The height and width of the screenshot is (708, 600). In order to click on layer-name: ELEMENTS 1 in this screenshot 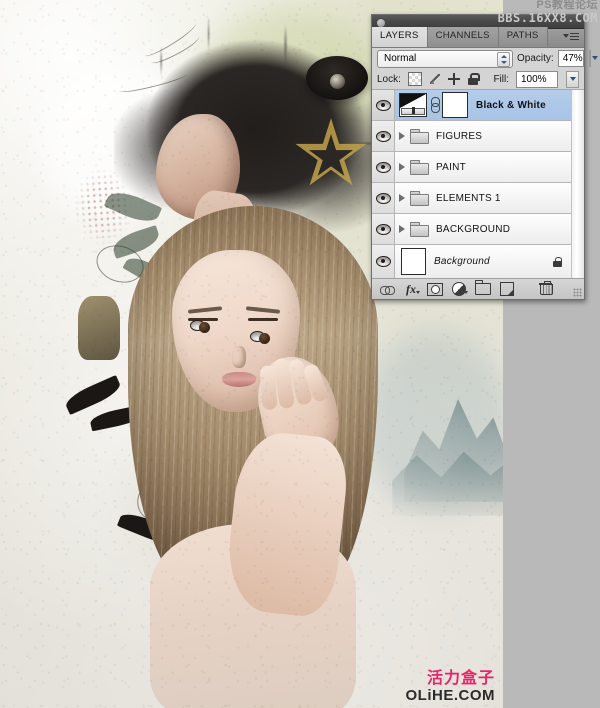, I will do `click(468, 198)`.